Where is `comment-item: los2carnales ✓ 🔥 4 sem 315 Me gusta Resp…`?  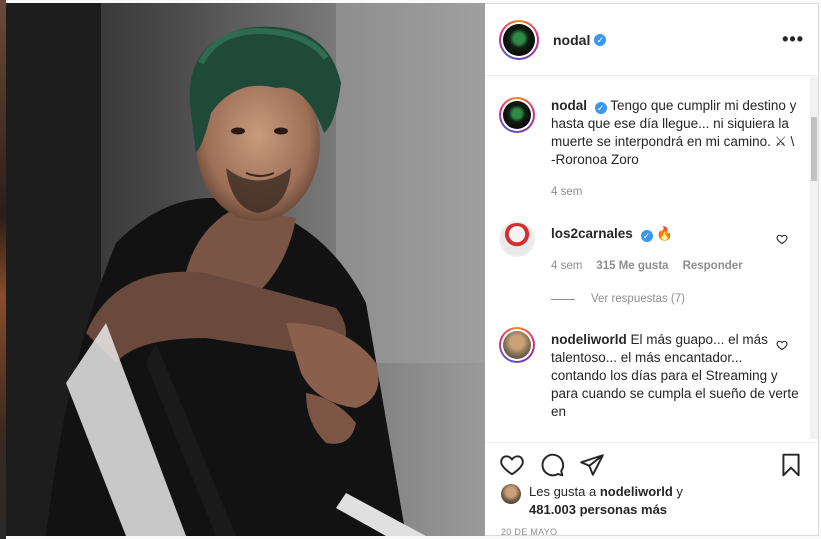
comment-item: los2carnales ✓ 🔥 4 sem 315 Me gusta Resp… is located at coordinates (651, 248).